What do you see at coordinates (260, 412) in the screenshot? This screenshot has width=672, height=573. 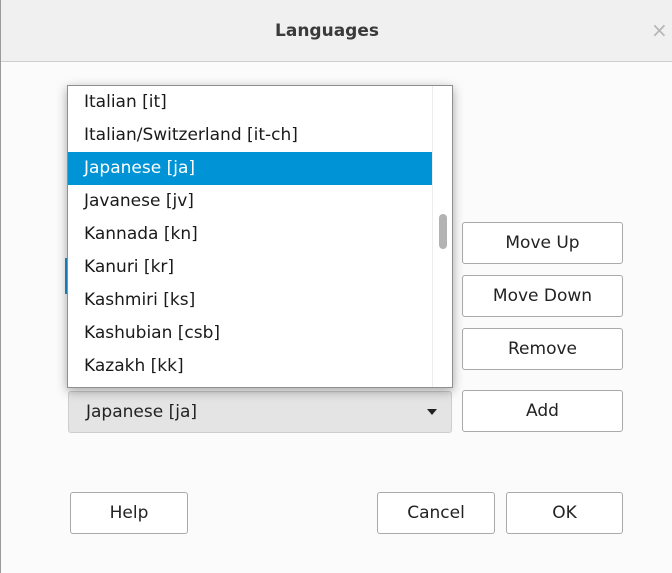 I see `language-combo: Japanese [ja]` at bounding box center [260, 412].